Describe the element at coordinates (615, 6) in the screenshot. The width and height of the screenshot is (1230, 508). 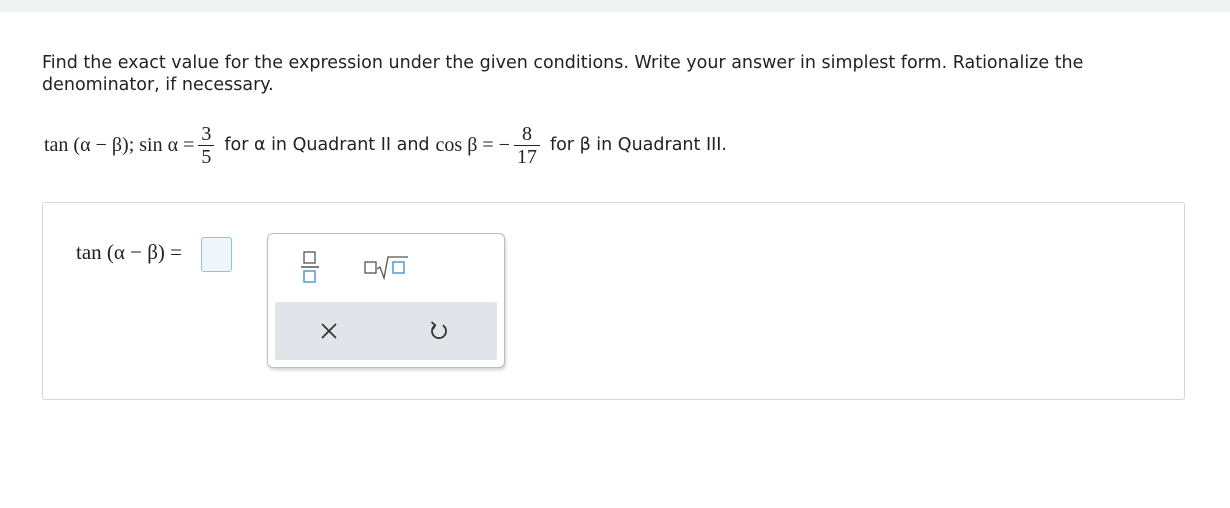
I see `top-strip` at that location.